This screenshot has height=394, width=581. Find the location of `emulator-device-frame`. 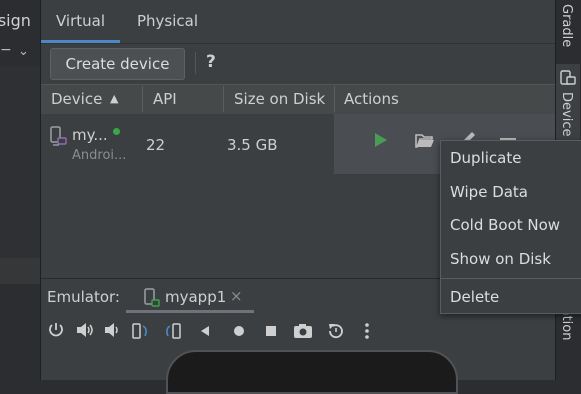

emulator-device-frame is located at coordinates (312, 372).